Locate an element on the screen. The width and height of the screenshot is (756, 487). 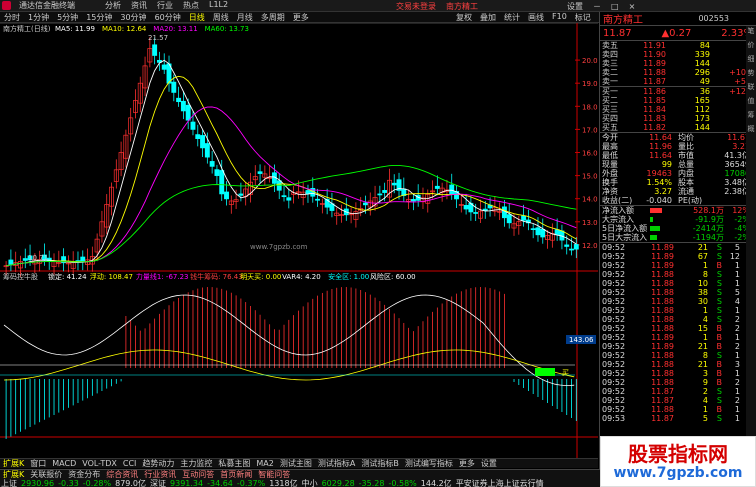
period-tab: 15分钟 is located at coordinates (99, 17).